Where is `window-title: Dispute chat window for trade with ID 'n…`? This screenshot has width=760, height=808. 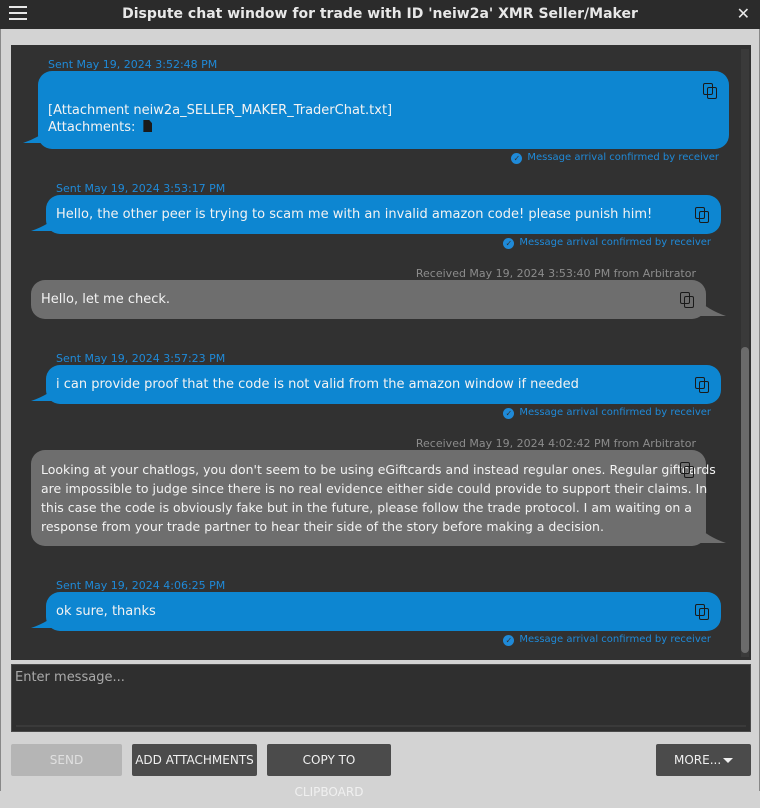
window-title: Dispute chat window for trade with ID 'n… is located at coordinates (380, 14).